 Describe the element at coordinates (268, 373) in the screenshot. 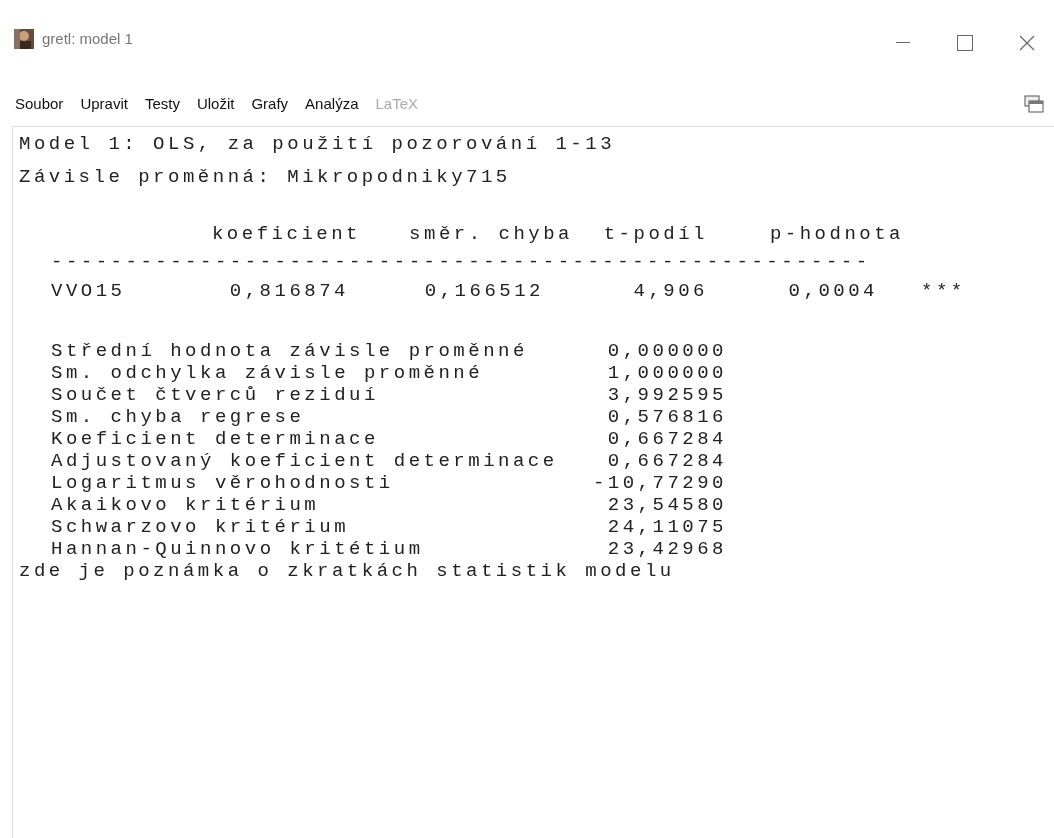

I see `stat-label: Sm. odchylka závisle proměnné` at that location.